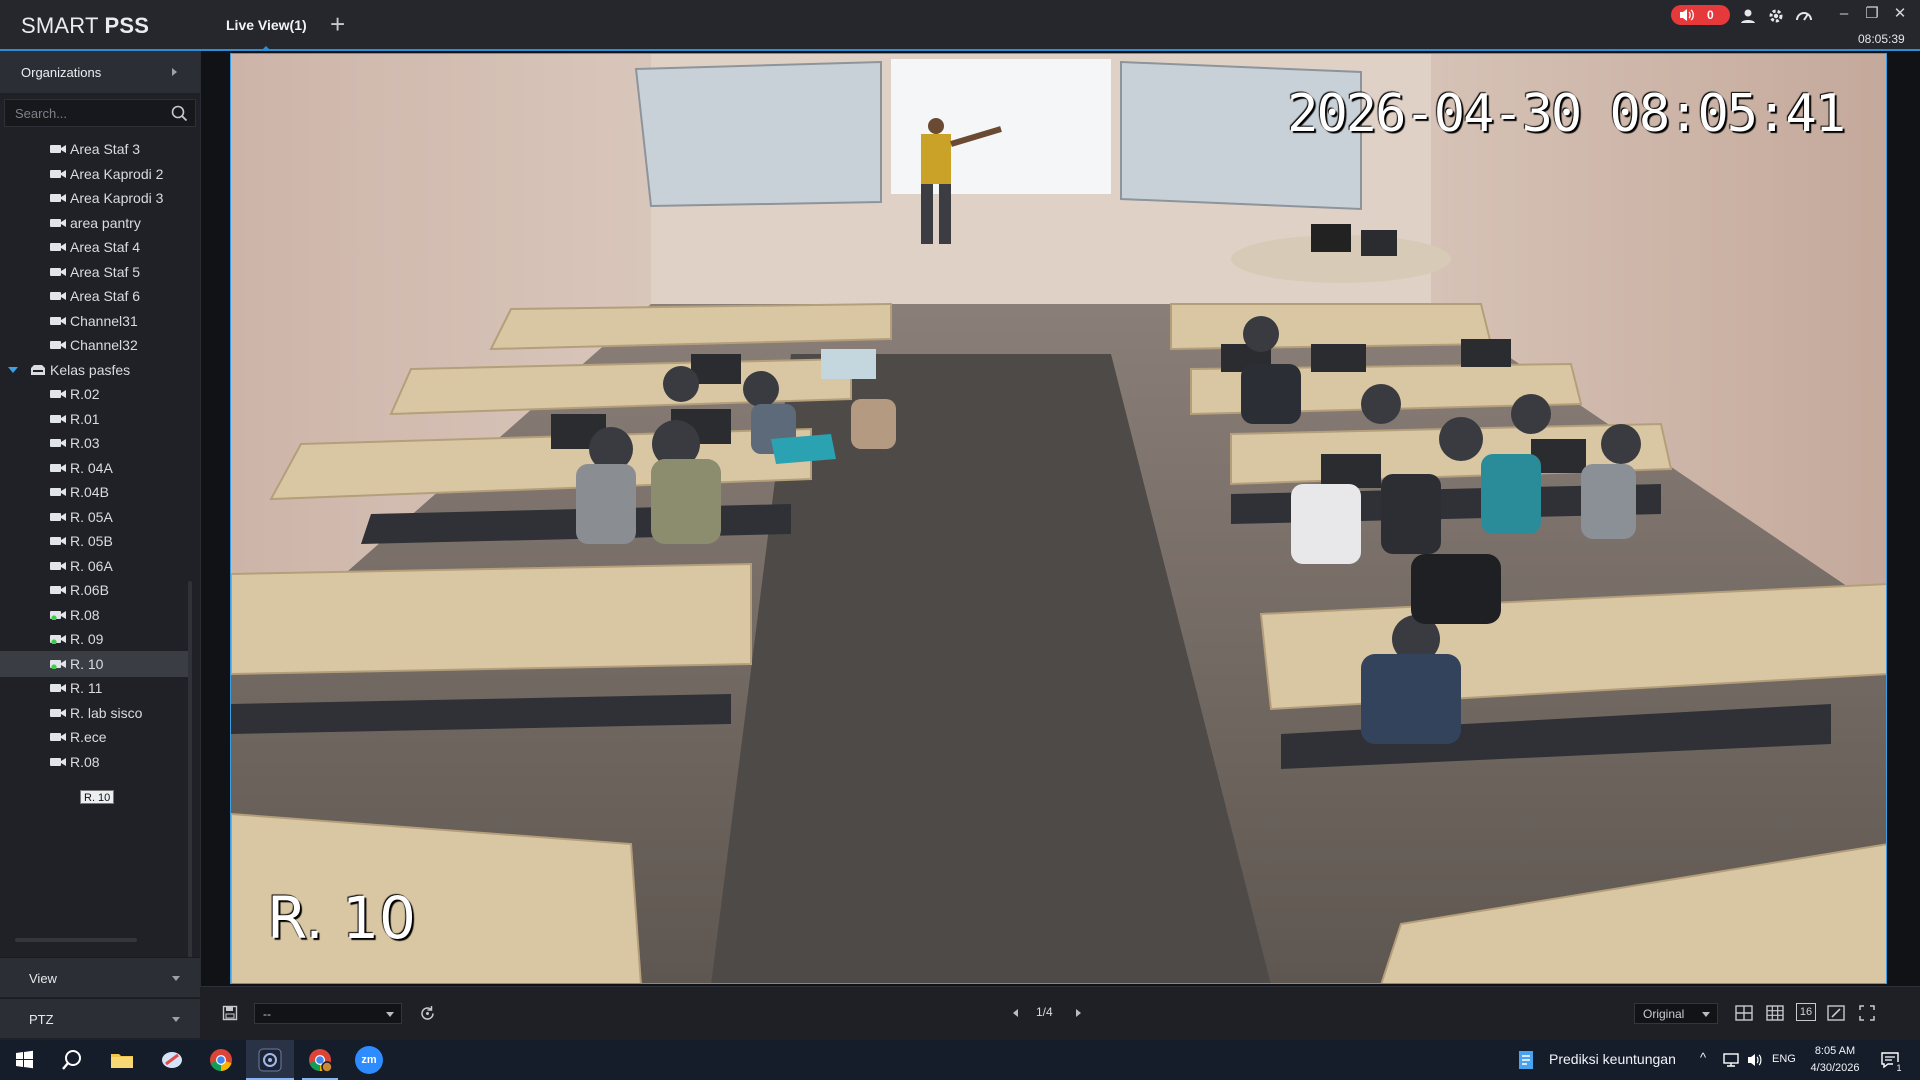 This screenshot has height=1080, width=1920. Describe the element at coordinates (94, 223) in the screenshot. I see `tree-item-camera: area pantry` at that location.